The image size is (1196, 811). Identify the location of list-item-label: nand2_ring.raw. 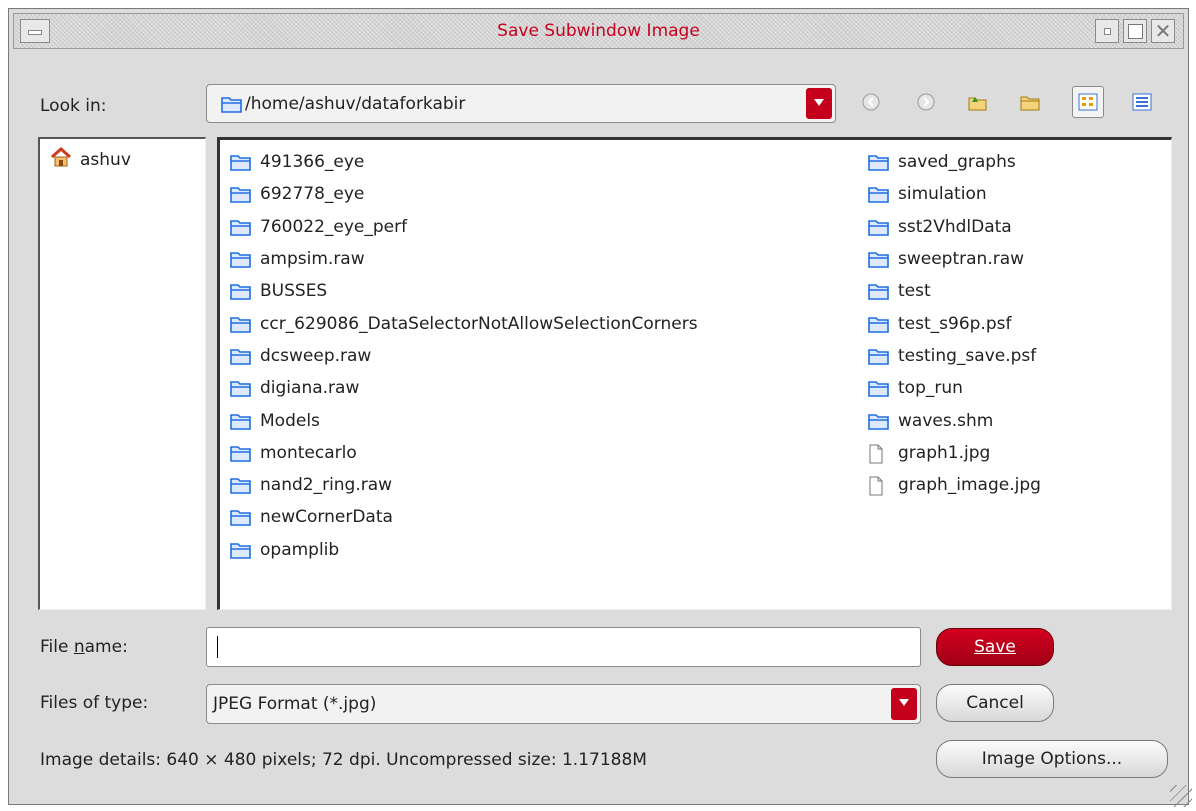
(326, 485).